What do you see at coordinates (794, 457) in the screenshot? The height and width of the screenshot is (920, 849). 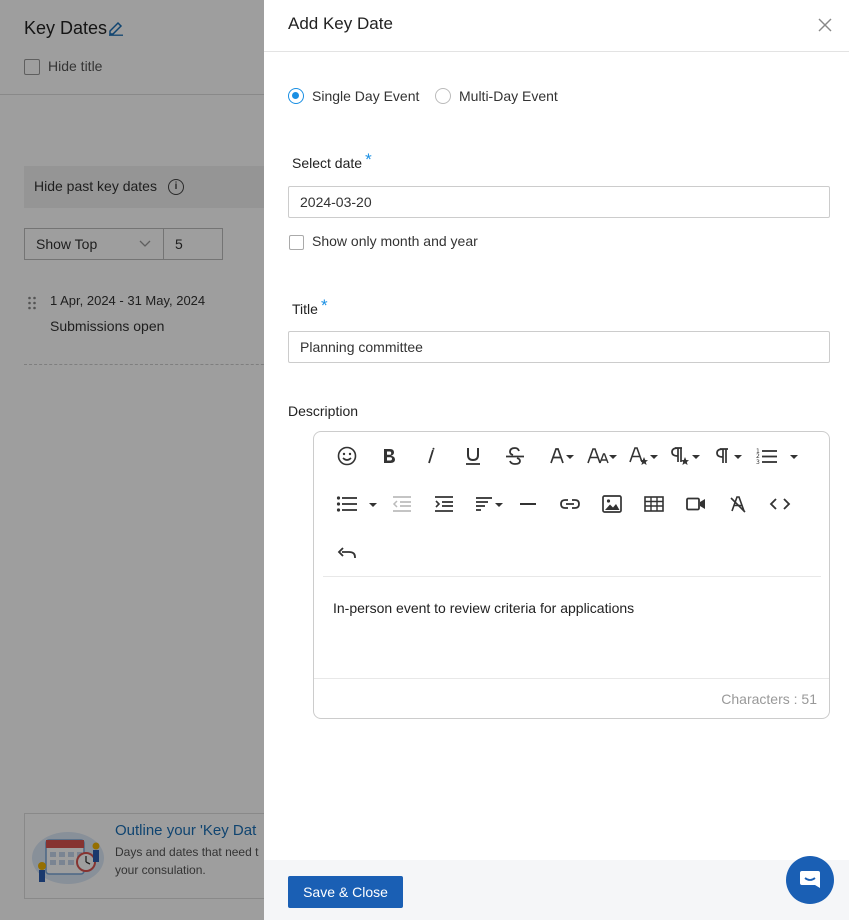 I see `ordered-list-caret-icon` at bounding box center [794, 457].